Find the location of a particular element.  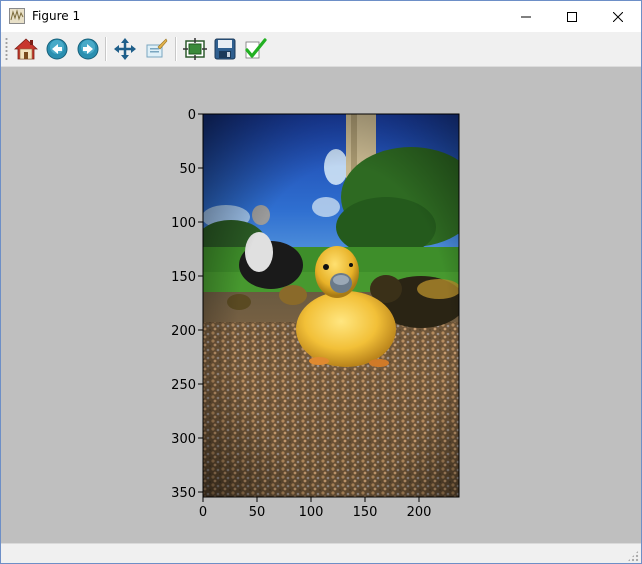

y-tick-label: 300 is located at coordinates (183, 439).